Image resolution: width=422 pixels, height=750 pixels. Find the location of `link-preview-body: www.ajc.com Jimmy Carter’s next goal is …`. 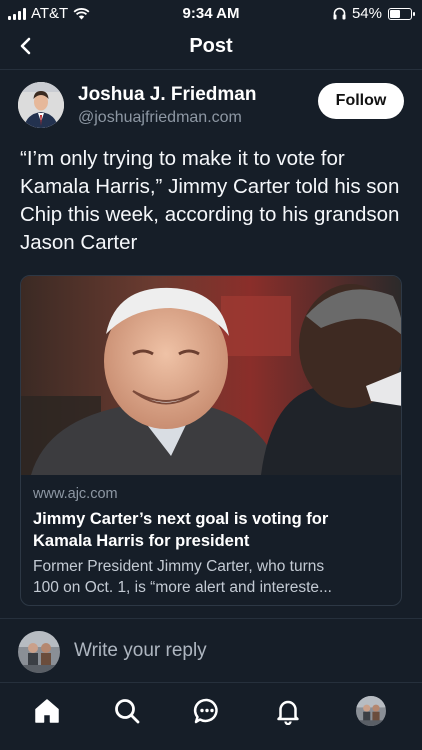

link-preview-body: www.ajc.com Jimmy Carter’s next goal is … is located at coordinates (211, 536).